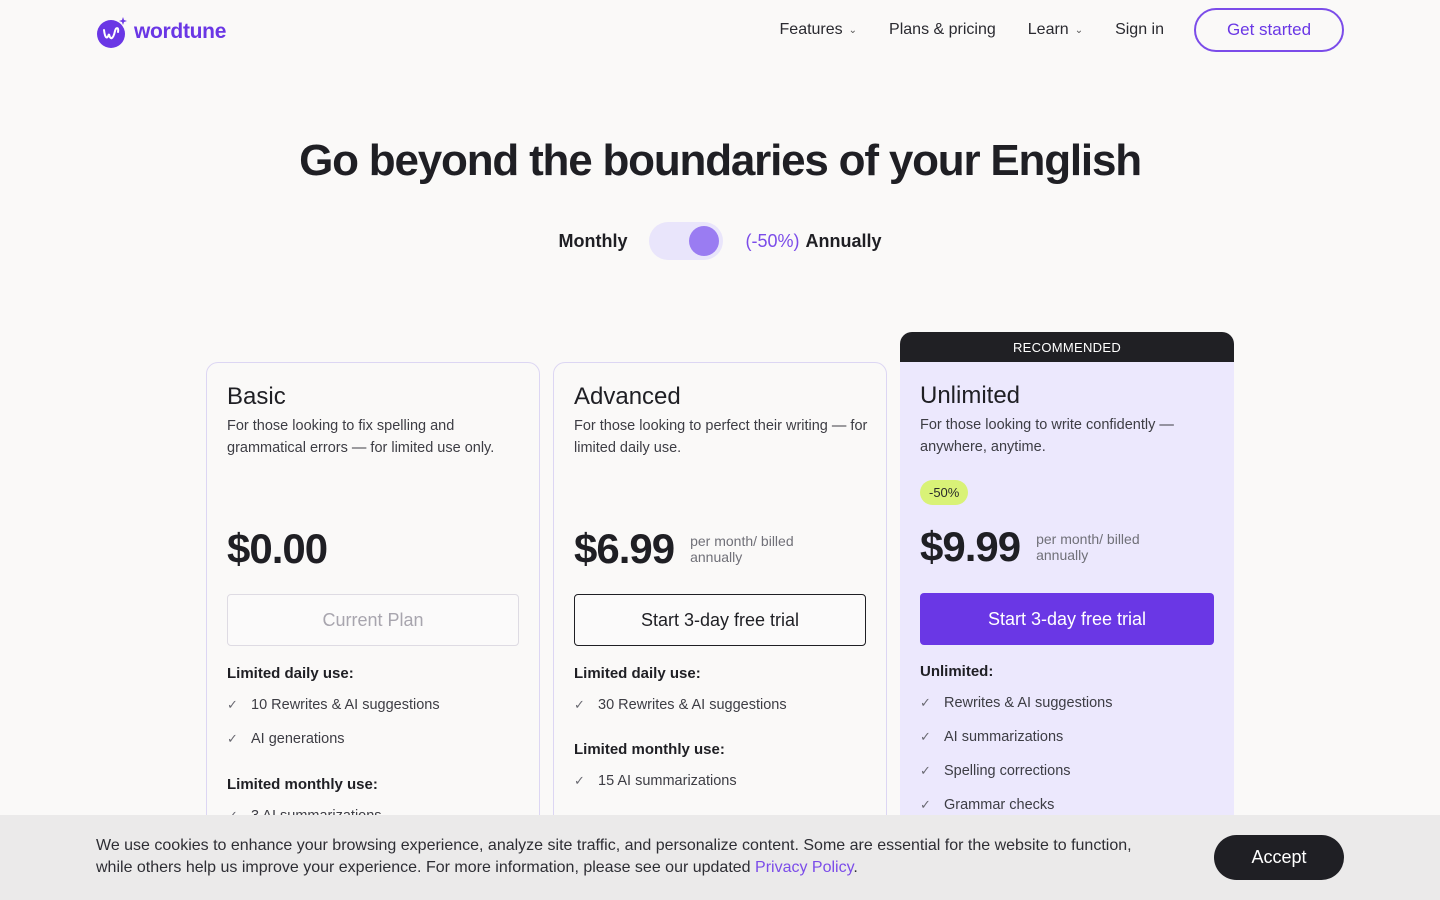 This screenshot has width=1440, height=900. What do you see at coordinates (624, 548) in the screenshot?
I see `plan-price: $6.99` at bounding box center [624, 548].